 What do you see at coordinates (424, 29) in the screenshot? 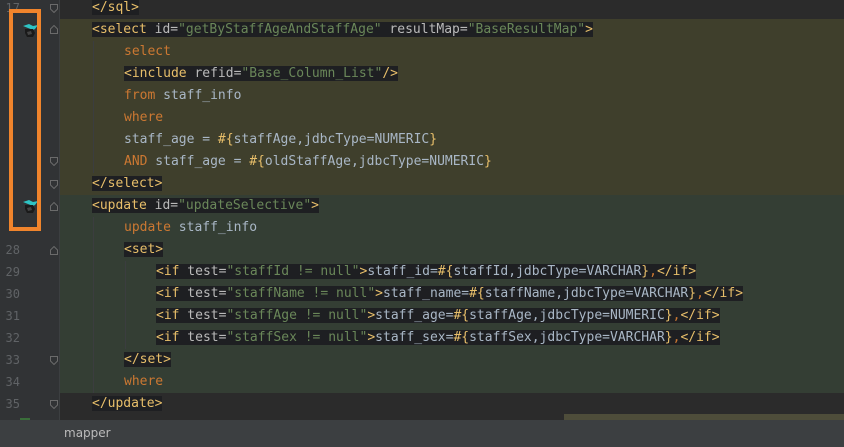
I see `attr-name: resultMap=` at bounding box center [424, 29].